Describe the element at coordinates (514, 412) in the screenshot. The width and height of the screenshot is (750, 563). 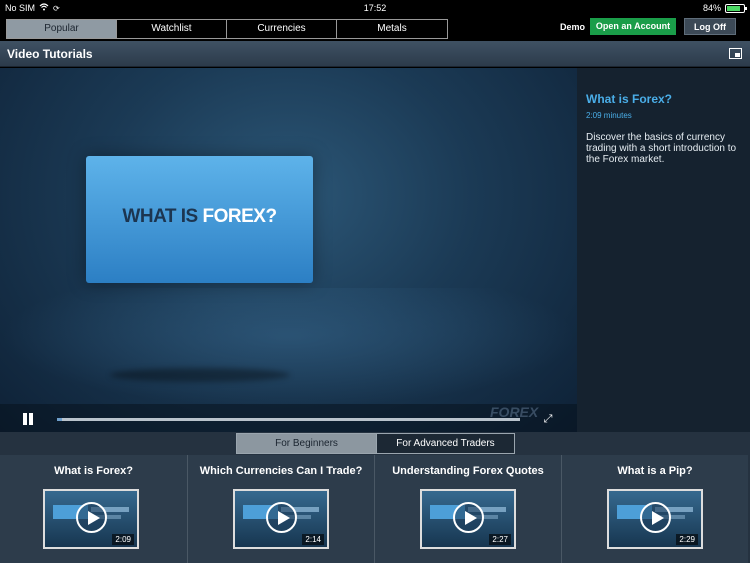
I see `forex-watermark: FOREX` at that location.